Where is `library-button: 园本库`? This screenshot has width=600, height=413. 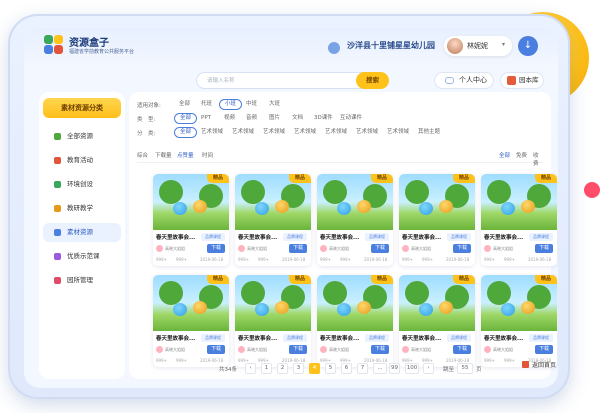 library-button: 园本库 is located at coordinates (522, 80).